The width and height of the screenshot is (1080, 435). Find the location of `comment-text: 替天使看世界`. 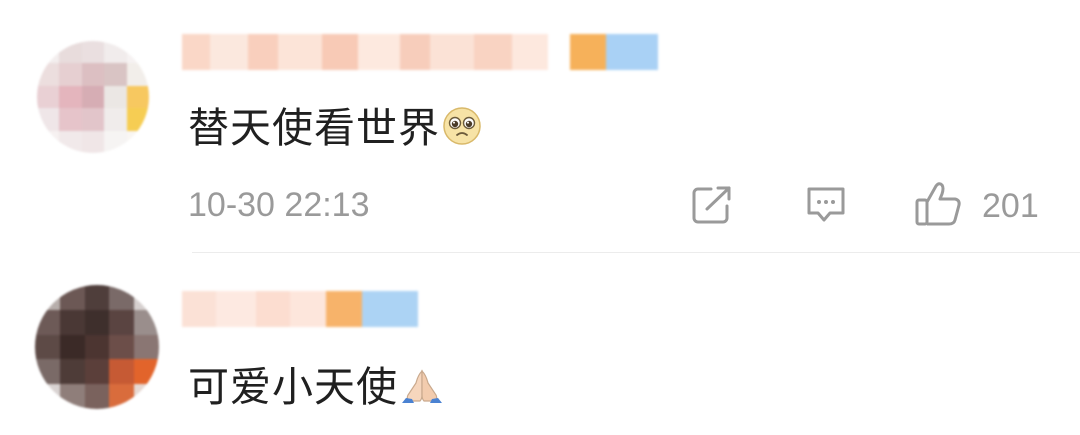

comment-text: 替天使看世界 is located at coordinates (335, 129).